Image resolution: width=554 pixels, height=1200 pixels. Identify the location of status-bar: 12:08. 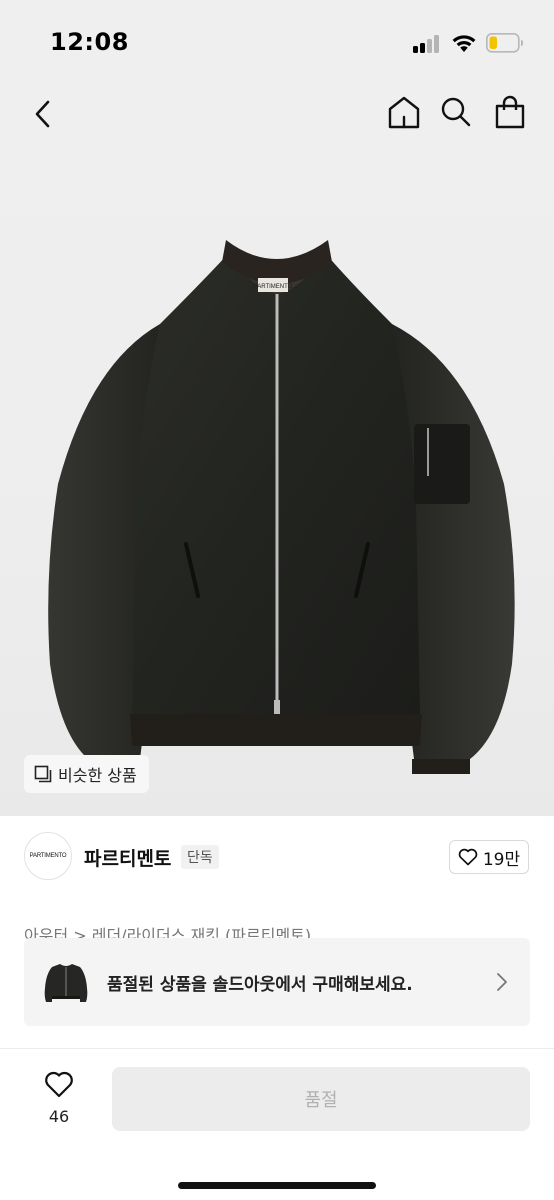
(277, 42).